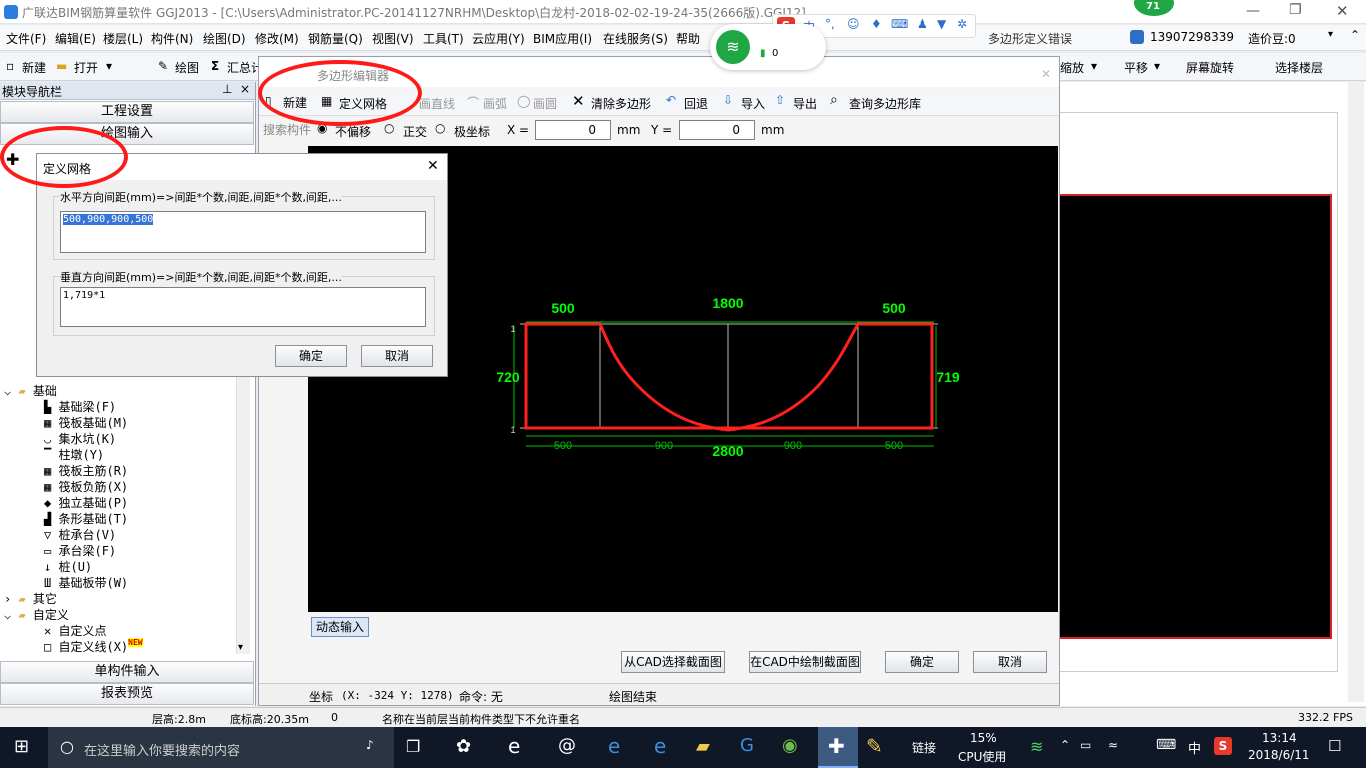  I want to click on draw-button: 绘图, so click(187, 67).